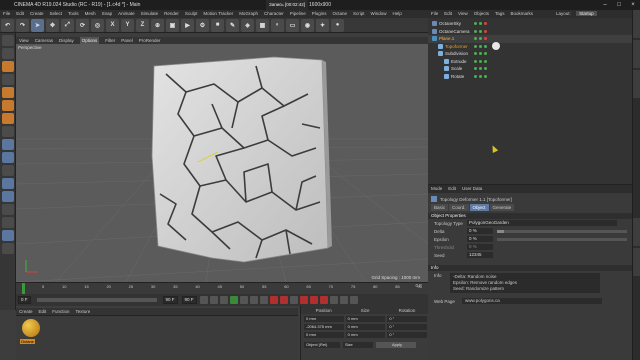 Image resolution: width=640 pixels, height=360 pixels. Describe the element at coordinates (633, 5) in the screenshot. I see `close-button: ×` at that location.